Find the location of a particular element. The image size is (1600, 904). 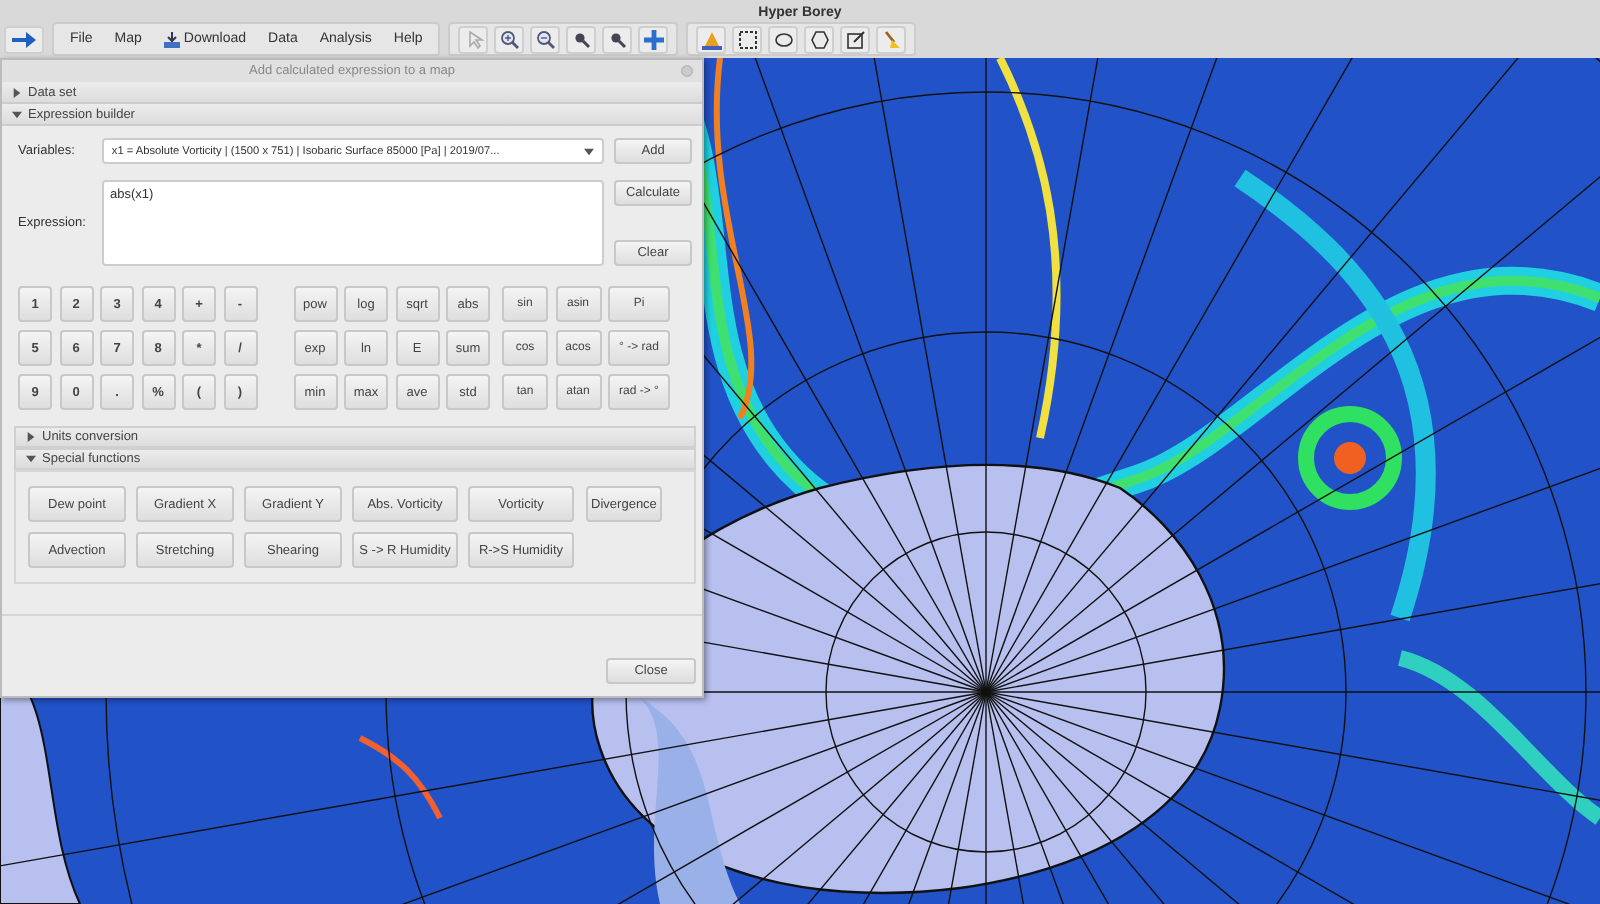

ellipse-icon is located at coordinates (783, 39).